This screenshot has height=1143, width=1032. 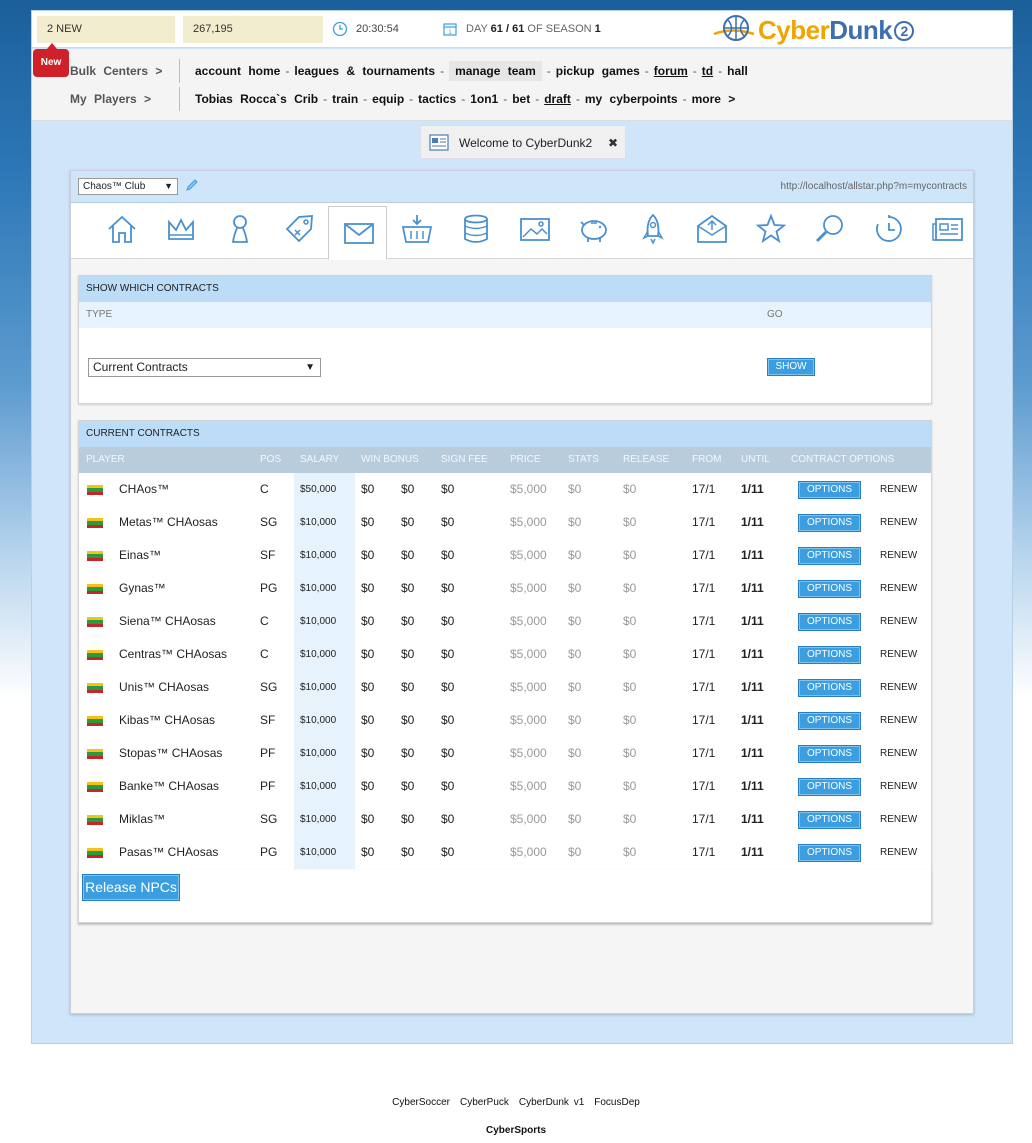 What do you see at coordinates (140, 555) in the screenshot?
I see `player-name: Einas™` at bounding box center [140, 555].